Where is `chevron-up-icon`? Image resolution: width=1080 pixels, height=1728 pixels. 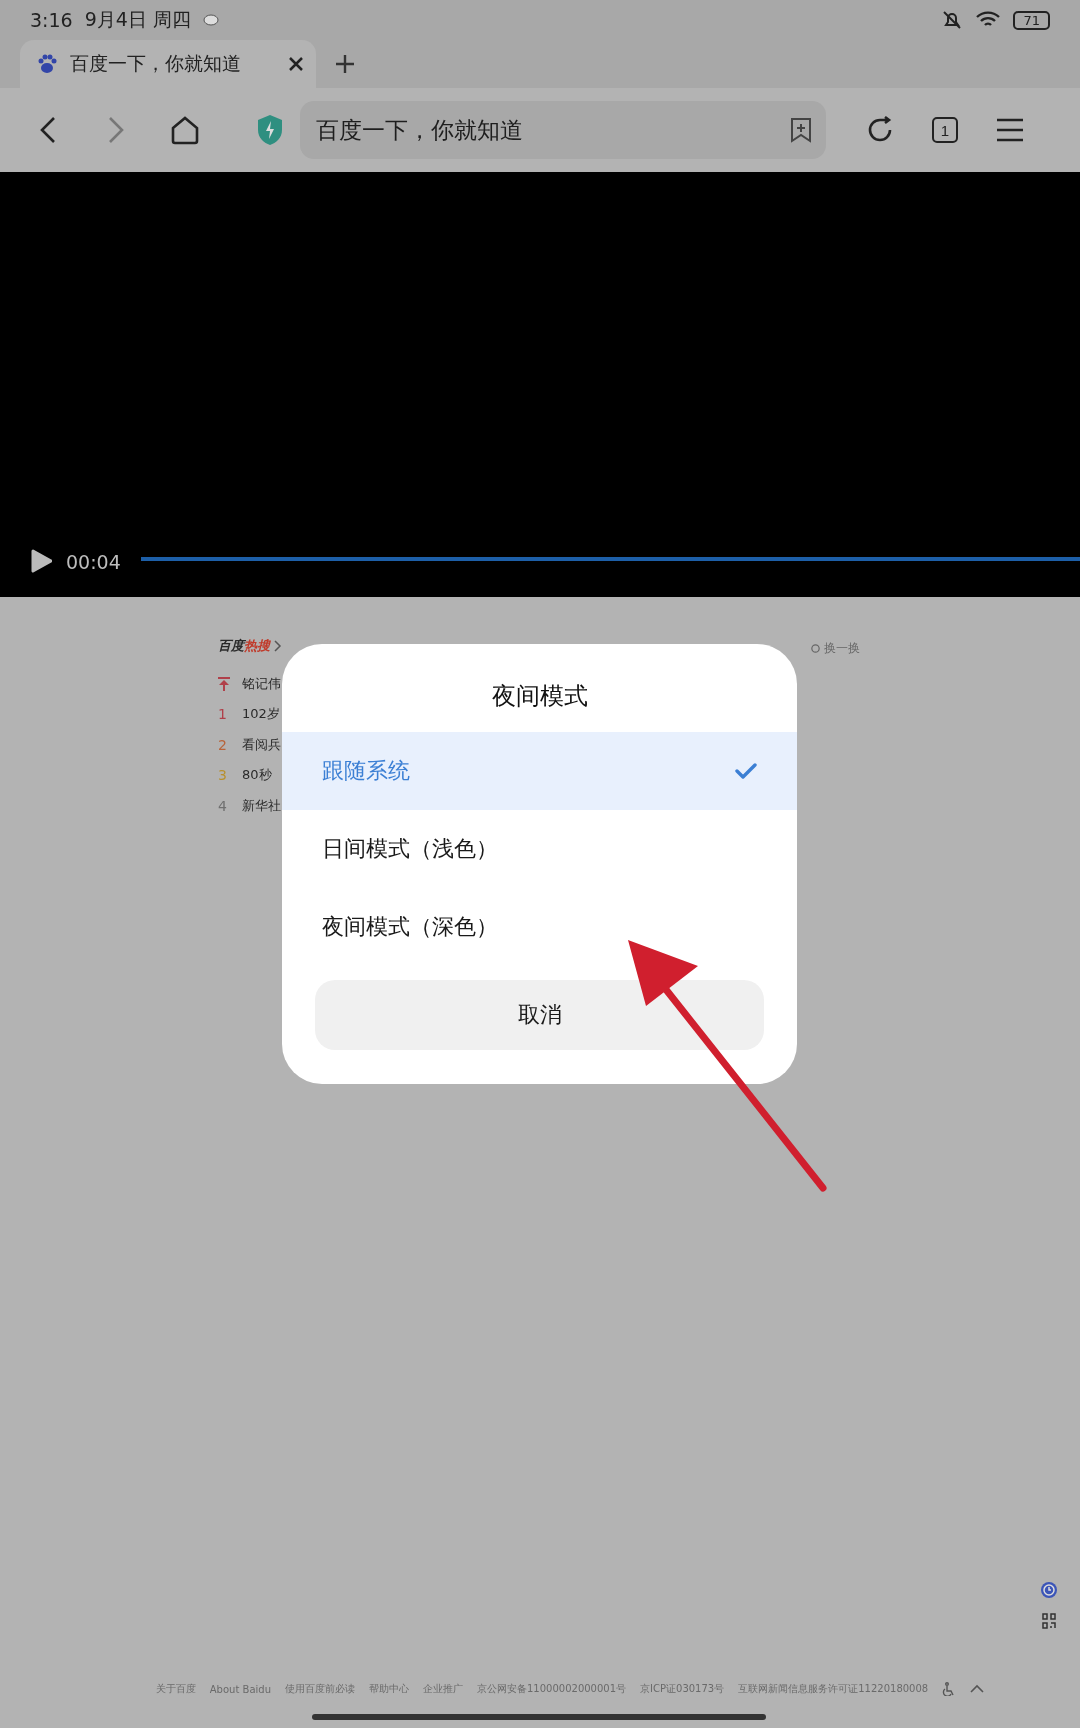
chevron-up-icon is located at coordinates (977, 1689).